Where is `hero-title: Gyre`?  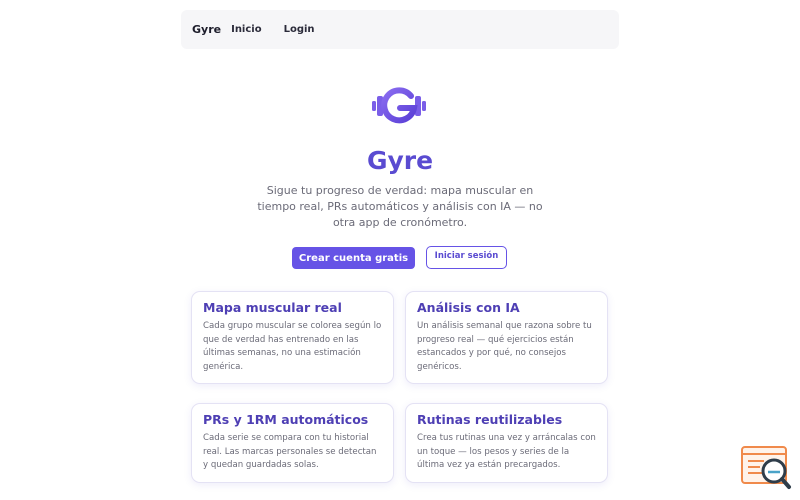 hero-title: Gyre is located at coordinates (400, 160).